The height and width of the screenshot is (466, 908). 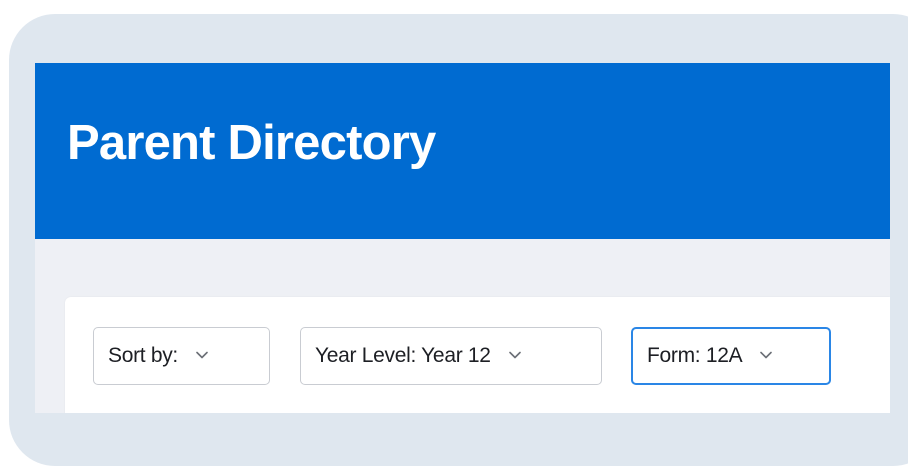 I want to click on year-level-dropdown: Year Level: Year 12, so click(x=451, y=356).